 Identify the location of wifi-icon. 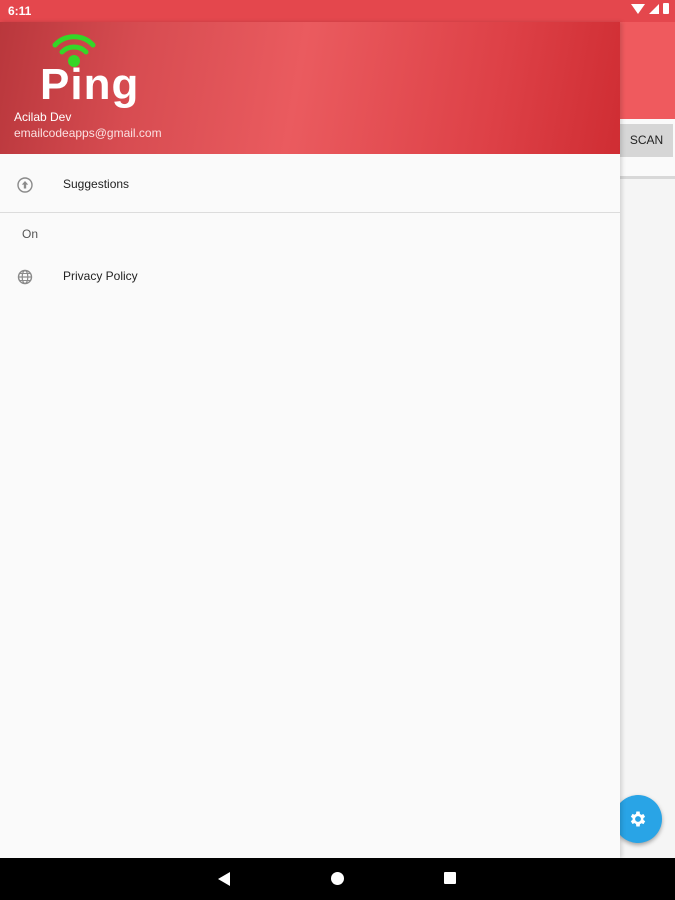
(638, 8).